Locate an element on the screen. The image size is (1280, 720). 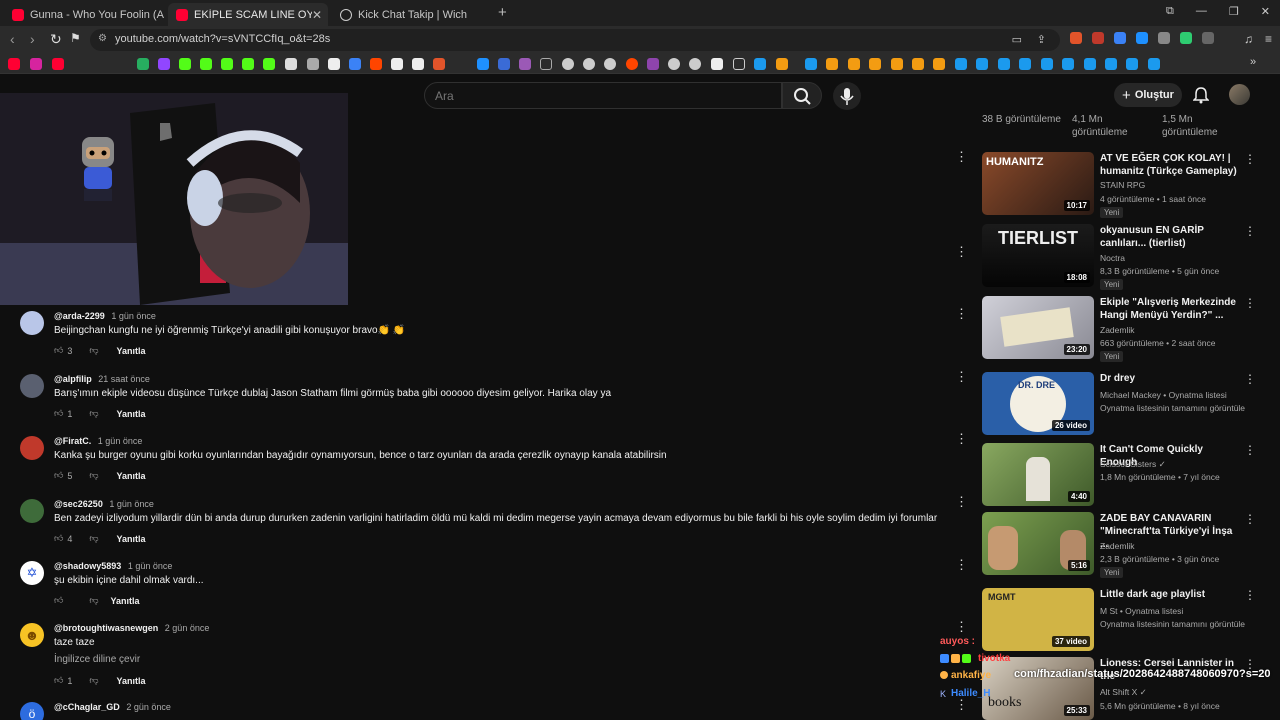
search-input is located at coordinates (600, 96).